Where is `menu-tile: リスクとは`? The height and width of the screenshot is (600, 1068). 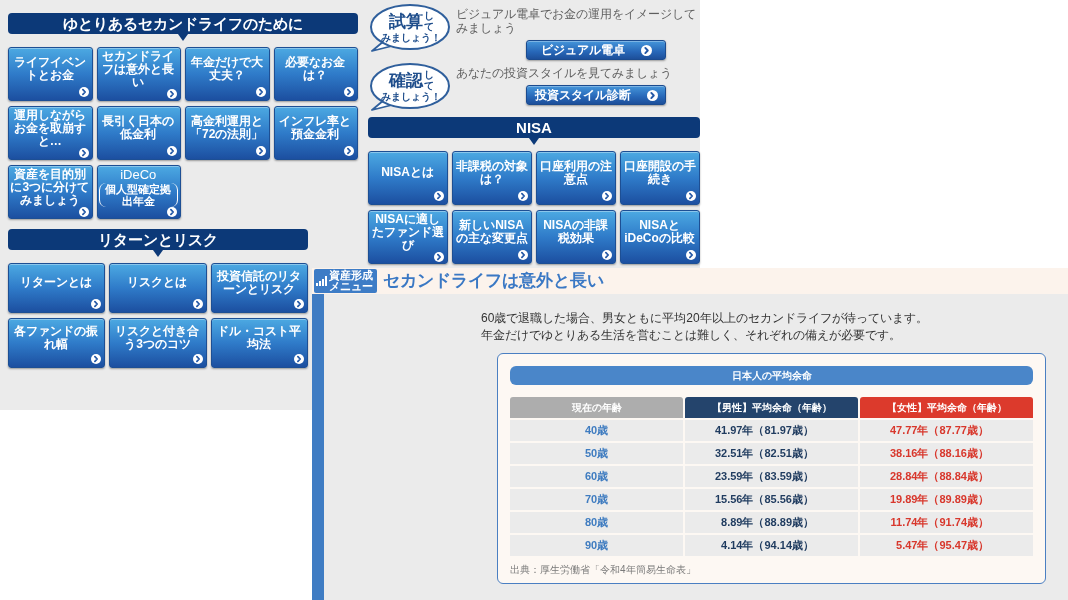 menu-tile: リスクとは is located at coordinates (158, 288).